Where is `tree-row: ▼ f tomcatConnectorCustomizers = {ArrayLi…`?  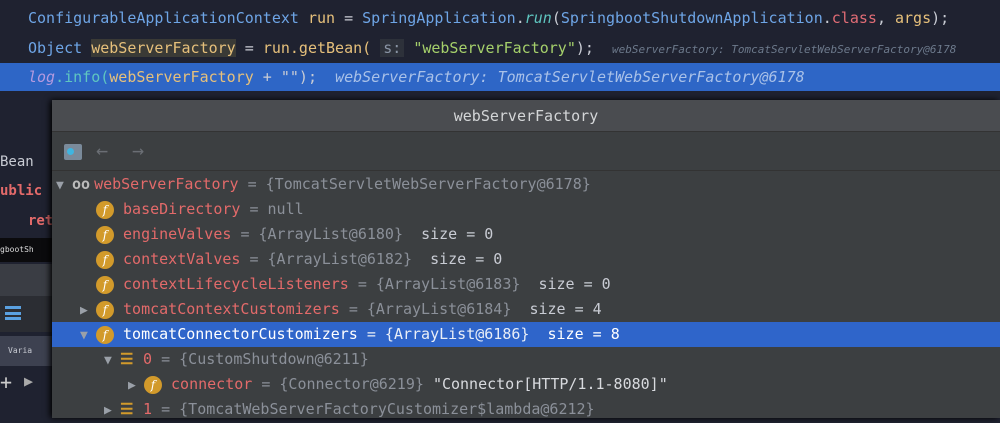 tree-row: ▼ f tomcatConnectorCustomizers = {ArrayLi… is located at coordinates (526, 334).